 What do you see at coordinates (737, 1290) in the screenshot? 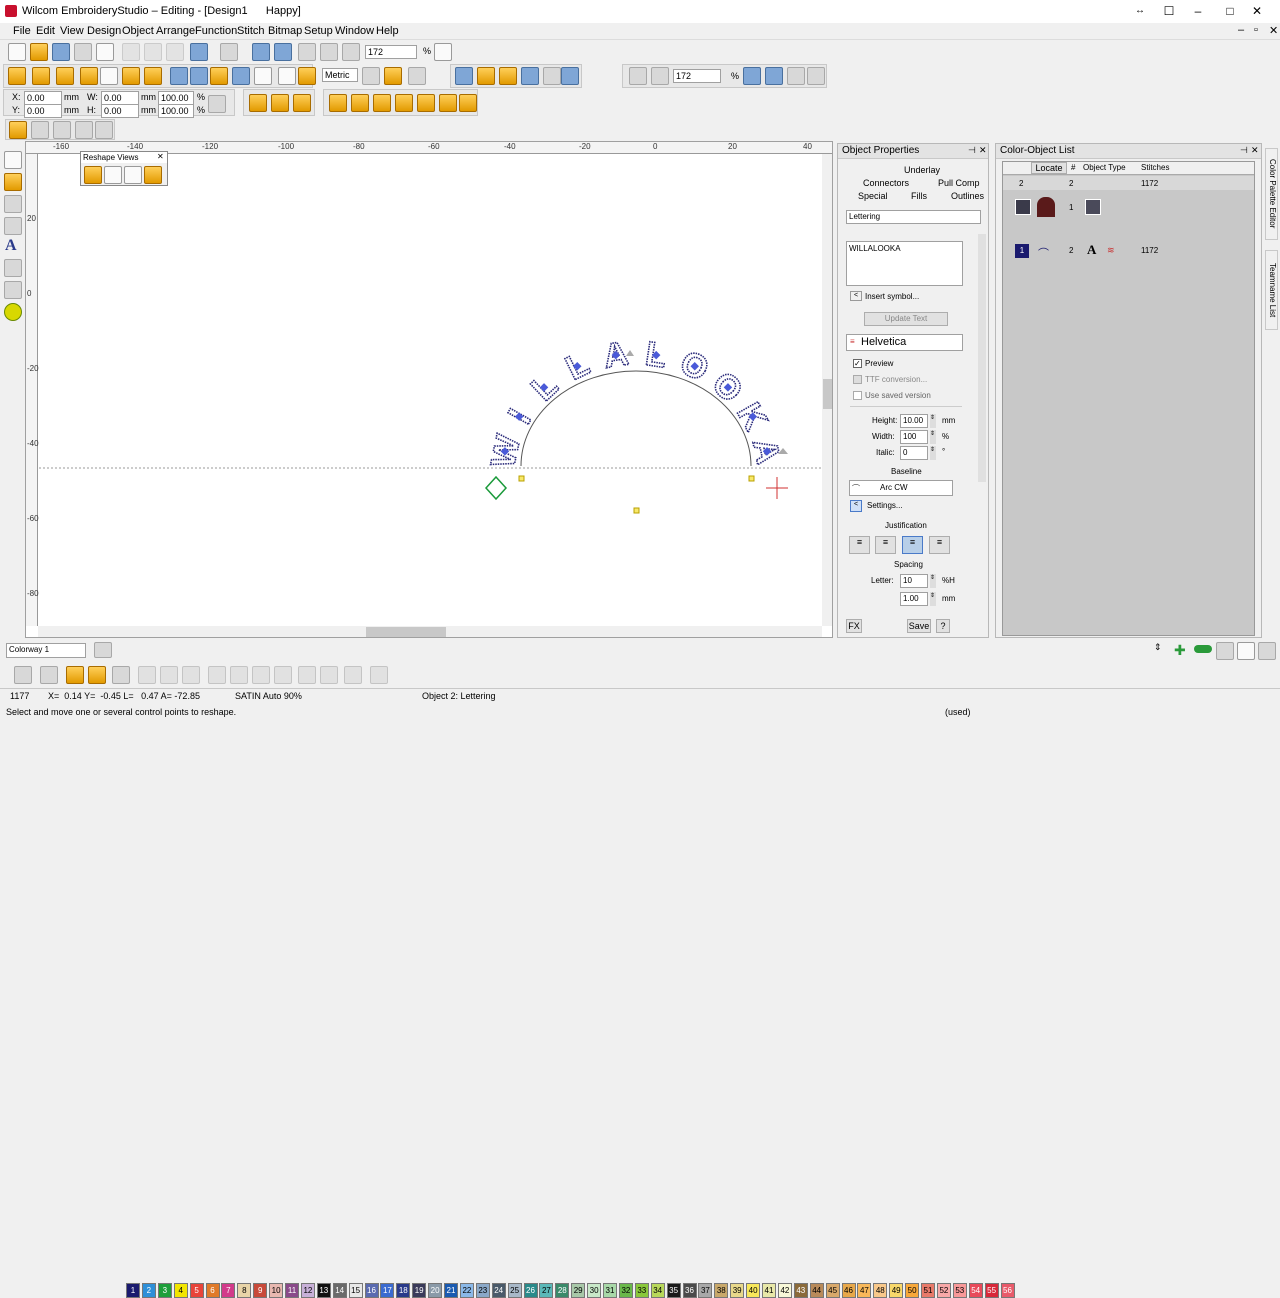
I see `palette-swatch-39: 39` at bounding box center [737, 1290].